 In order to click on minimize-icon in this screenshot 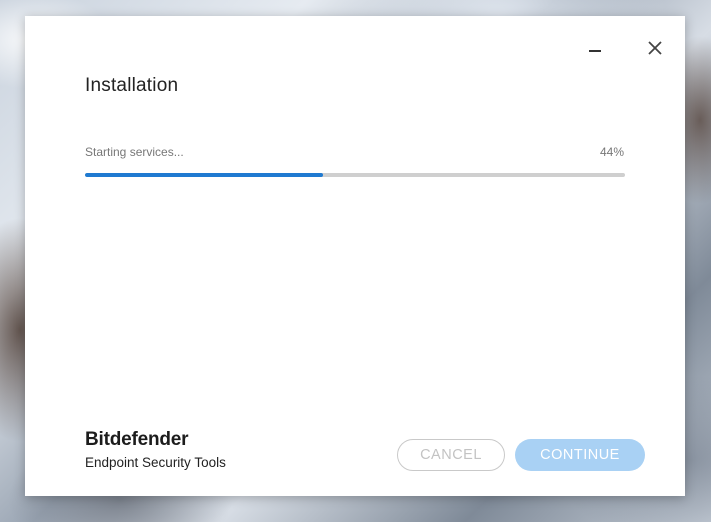, I will do `click(595, 48)`.